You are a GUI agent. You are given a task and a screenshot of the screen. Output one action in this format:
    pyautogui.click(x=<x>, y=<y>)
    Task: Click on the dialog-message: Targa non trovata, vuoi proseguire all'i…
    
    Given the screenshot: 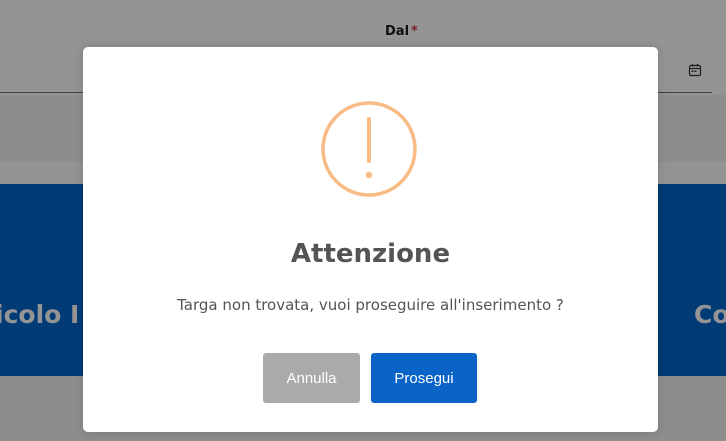 What is the action you would take?
    pyautogui.click(x=370, y=305)
    